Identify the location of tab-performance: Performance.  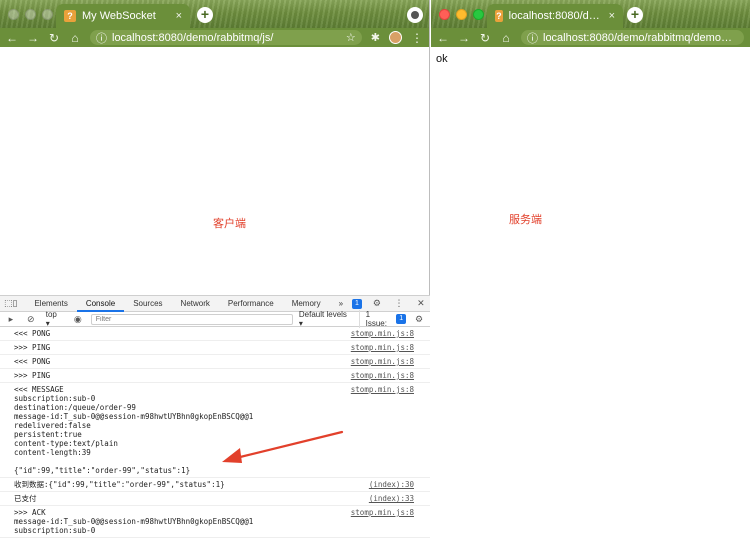
(251, 304).